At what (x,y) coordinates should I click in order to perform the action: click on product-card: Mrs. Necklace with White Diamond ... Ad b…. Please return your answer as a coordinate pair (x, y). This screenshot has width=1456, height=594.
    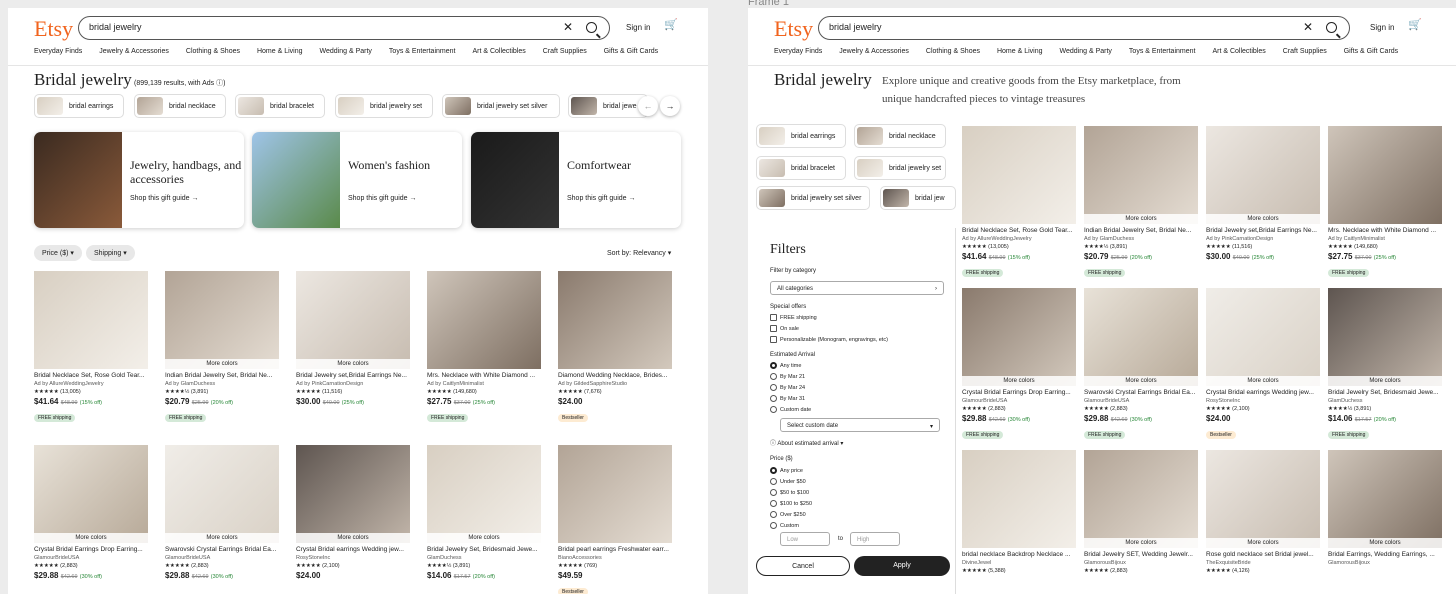
    Looking at the image, I should click on (484, 347).